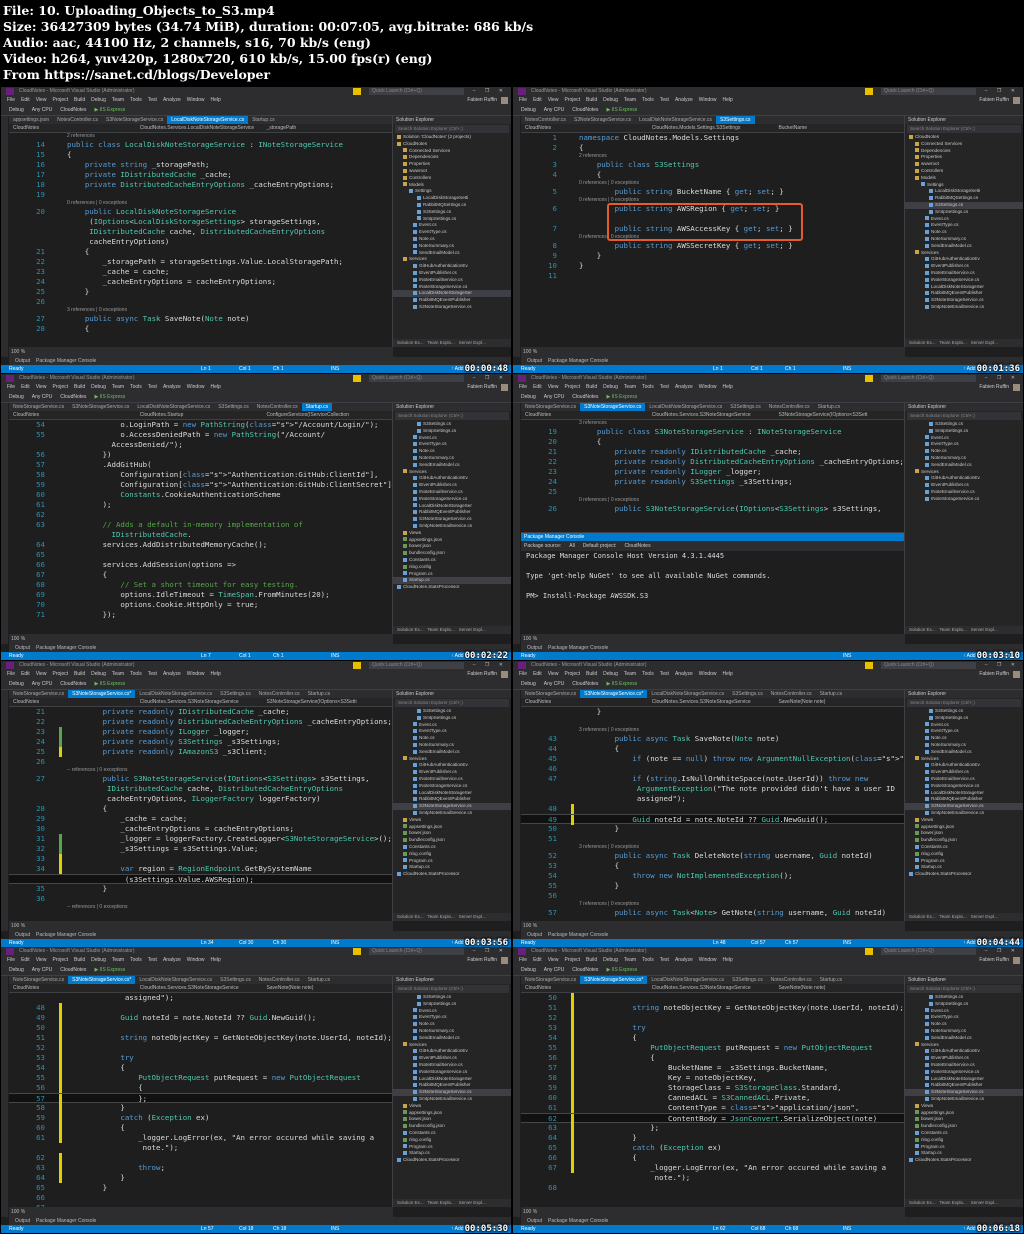  I want to click on solution-search-input: Search Solution Explorer (Ctrl+;), so click(964, 416).